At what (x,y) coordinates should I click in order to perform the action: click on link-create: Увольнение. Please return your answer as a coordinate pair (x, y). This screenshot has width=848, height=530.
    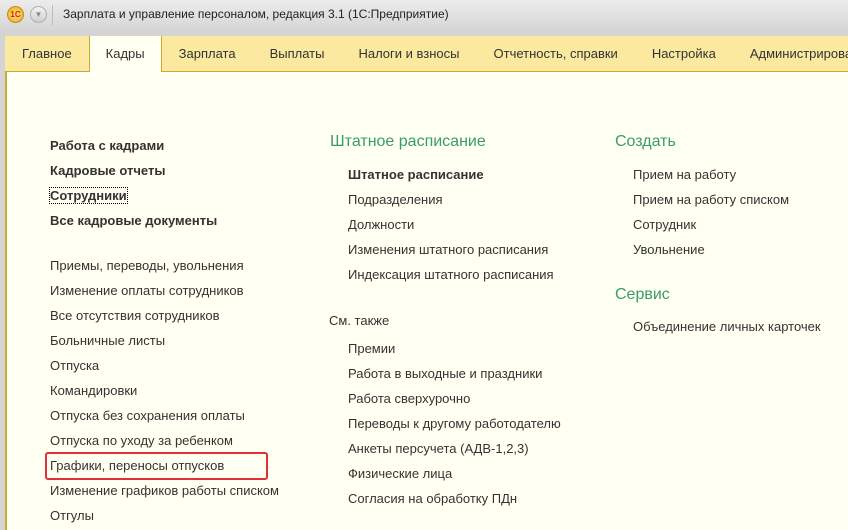
    Looking at the image, I should click on (669, 249).